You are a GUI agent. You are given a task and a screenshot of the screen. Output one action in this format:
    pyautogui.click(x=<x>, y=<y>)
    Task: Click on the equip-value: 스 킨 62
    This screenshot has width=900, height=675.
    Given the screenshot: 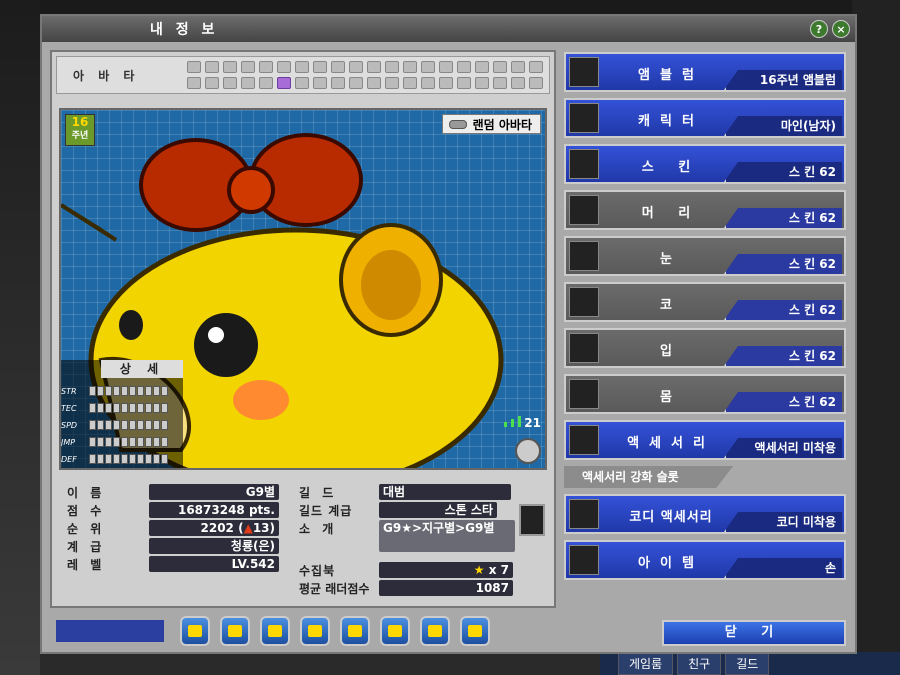 What is the action you would take?
    pyautogui.click(x=783, y=218)
    